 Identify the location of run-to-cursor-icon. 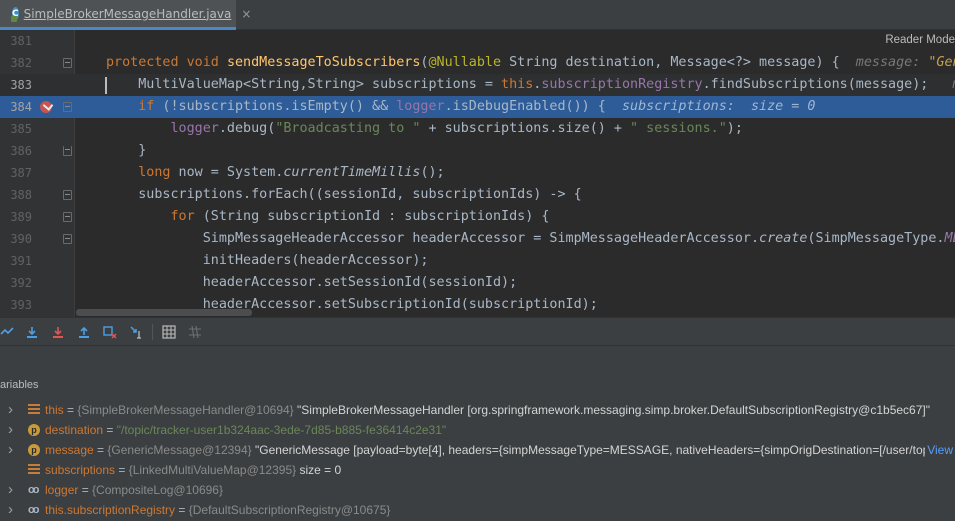
(136, 332).